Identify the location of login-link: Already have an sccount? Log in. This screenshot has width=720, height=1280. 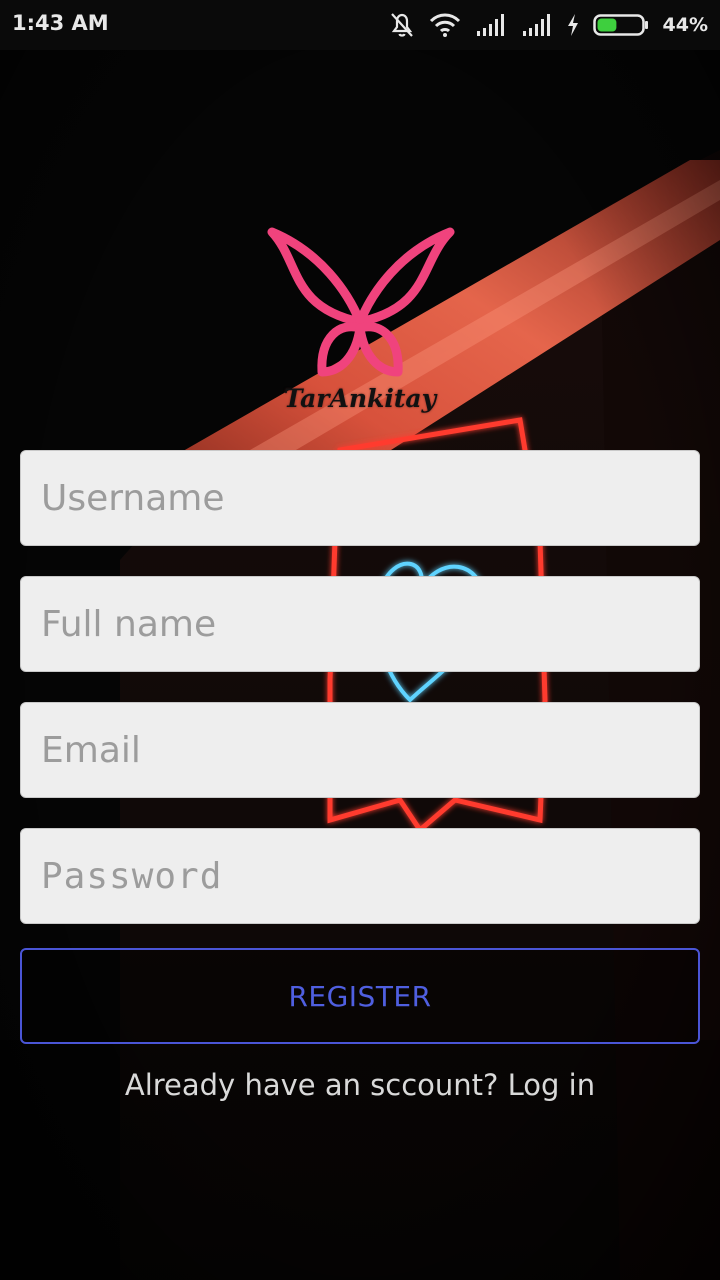
(360, 1085).